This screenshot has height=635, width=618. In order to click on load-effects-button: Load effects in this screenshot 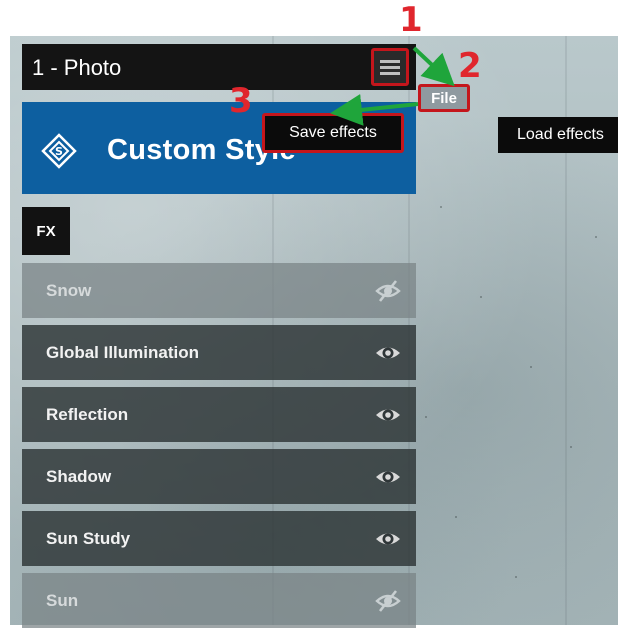, I will do `click(558, 135)`.